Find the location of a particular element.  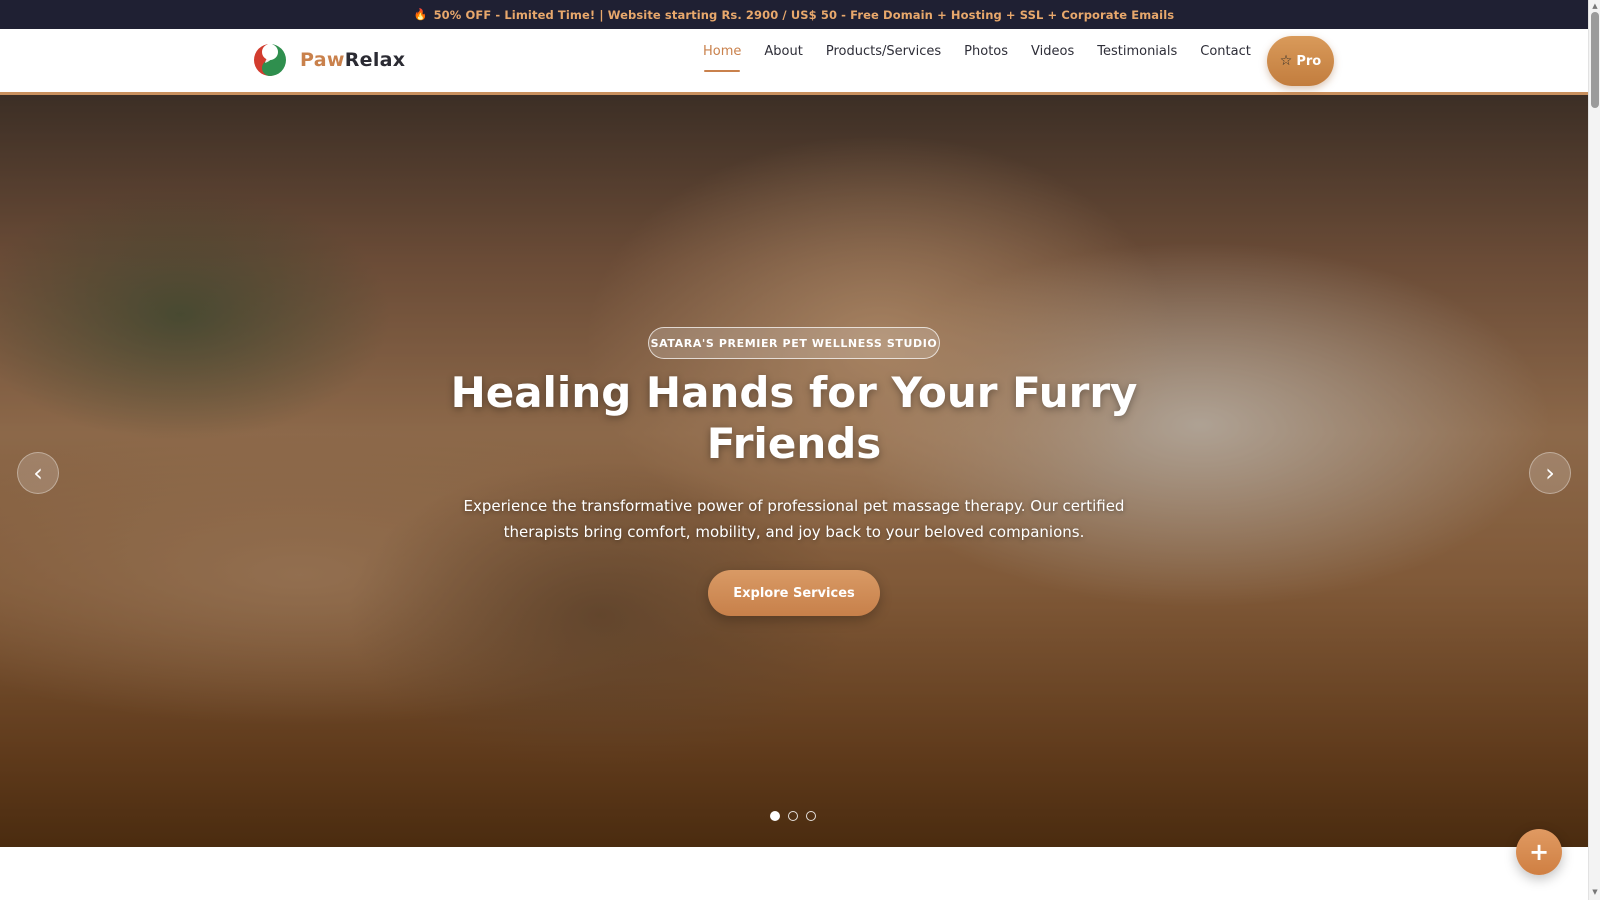

chevron-left-icon: ‹ is located at coordinates (38, 473).